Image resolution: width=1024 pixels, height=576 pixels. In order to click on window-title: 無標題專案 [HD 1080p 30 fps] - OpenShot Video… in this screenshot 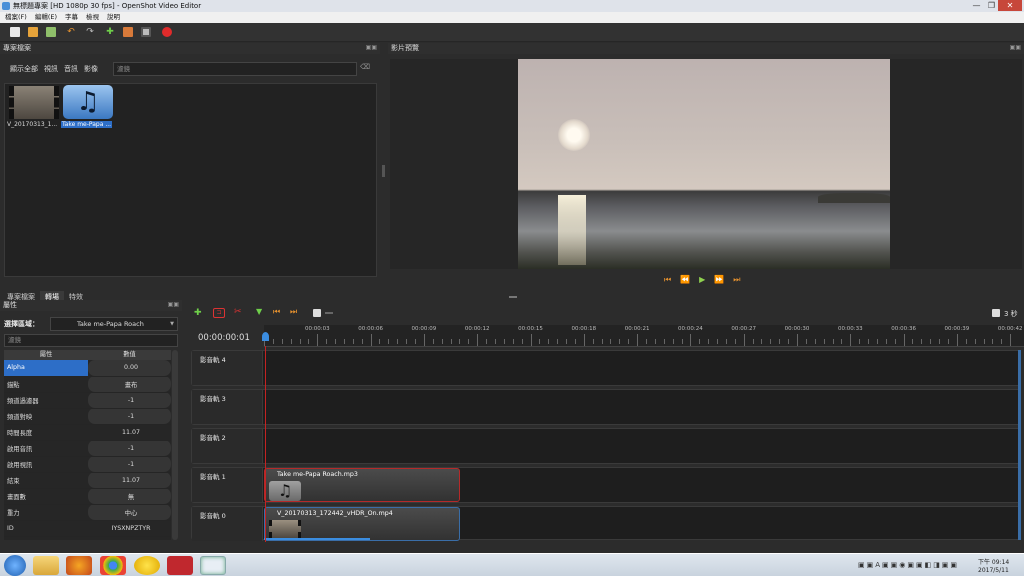, I will do `click(107, 6)`.